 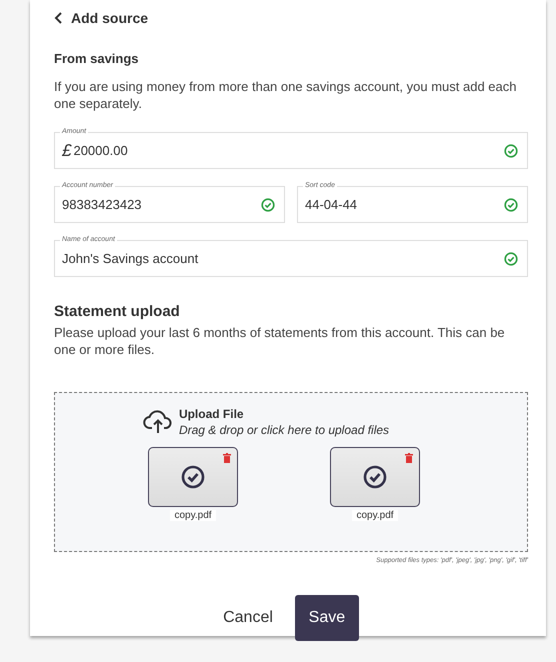 I want to click on cancel-button: Cancel, so click(x=248, y=618).